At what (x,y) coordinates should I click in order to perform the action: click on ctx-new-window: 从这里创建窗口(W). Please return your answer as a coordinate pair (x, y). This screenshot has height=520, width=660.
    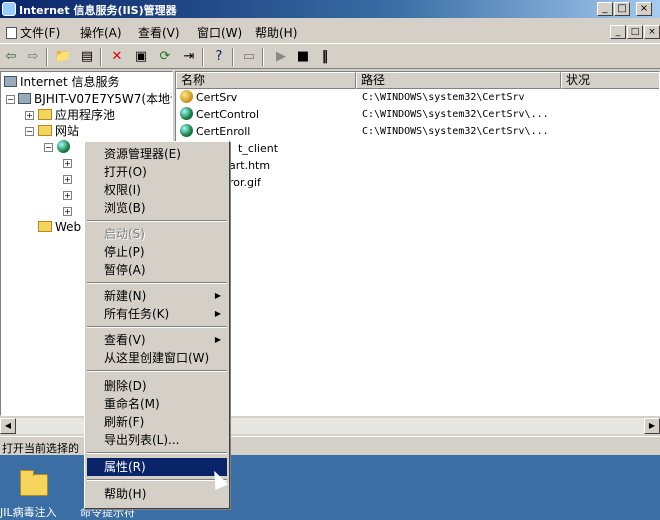
    Looking at the image, I should click on (157, 358).